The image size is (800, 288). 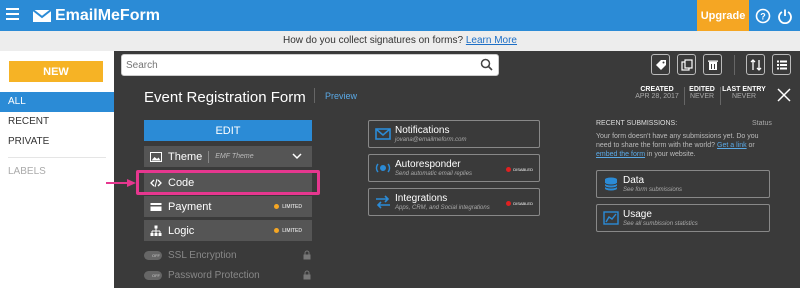 I want to click on close-icon, so click(x=784, y=95).